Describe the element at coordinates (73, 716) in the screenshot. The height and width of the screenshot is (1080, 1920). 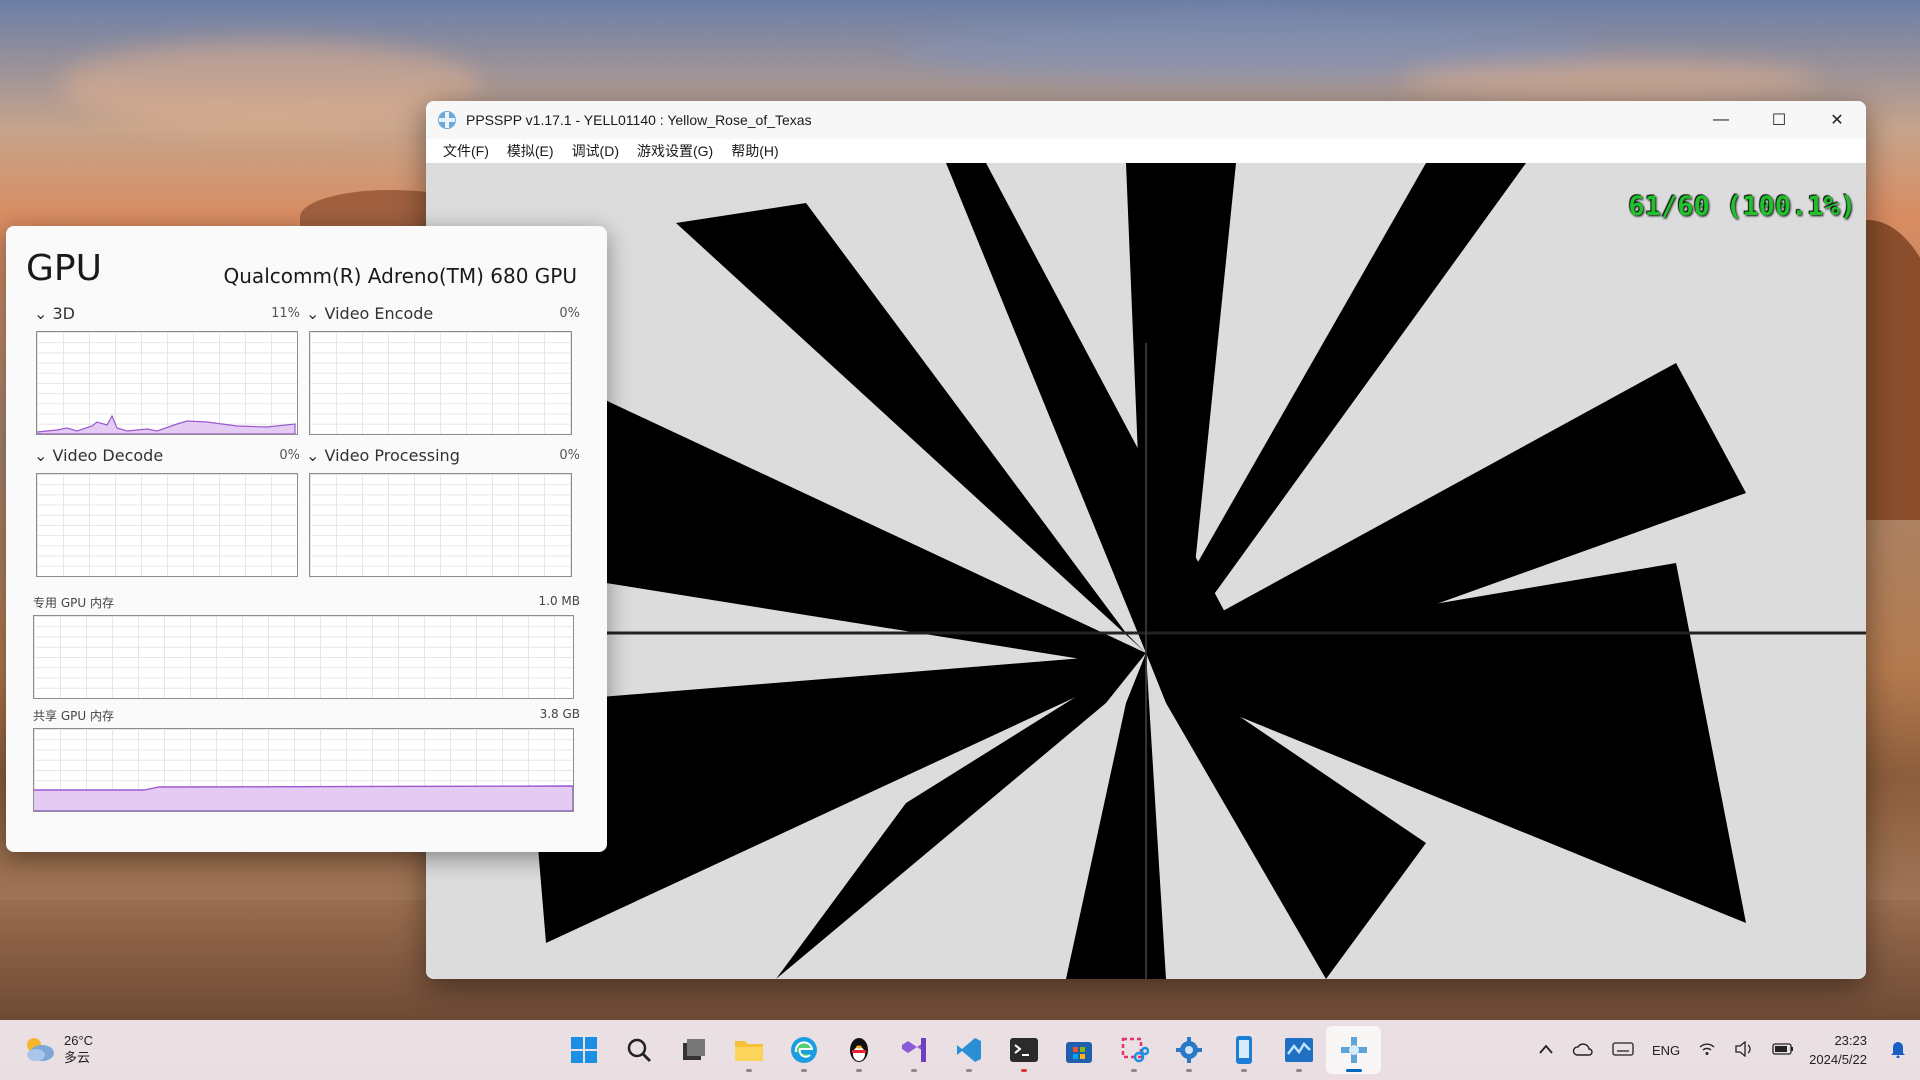
I see `shared-memory-label: 共享 GPU 内存` at that location.